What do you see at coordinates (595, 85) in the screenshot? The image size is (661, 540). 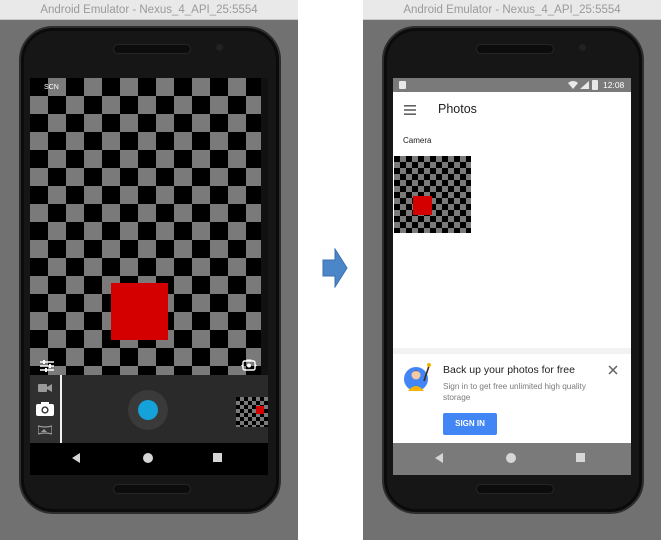 I see `battery-icon` at bounding box center [595, 85].